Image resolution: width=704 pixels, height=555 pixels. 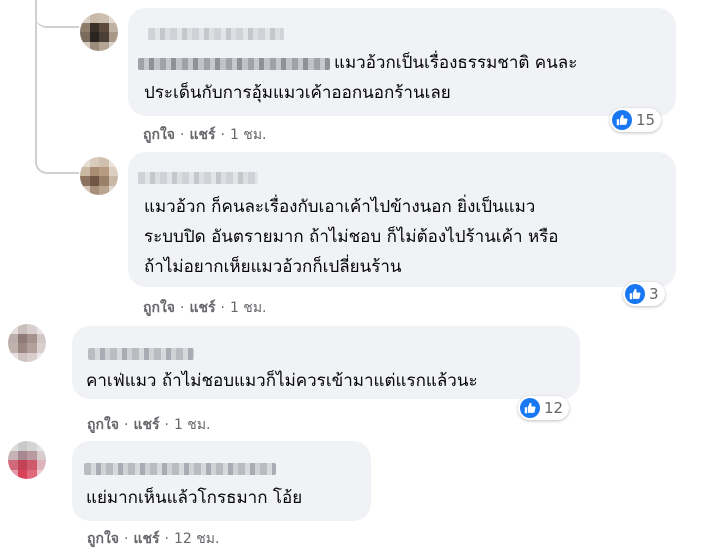 What do you see at coordinates (297, 93) in the screenshot?
I see `comment-text-line: ประเด็นกับการอุ้มแมวเค้าออกนอกร้านเลย` at bounding box center [297, 93].